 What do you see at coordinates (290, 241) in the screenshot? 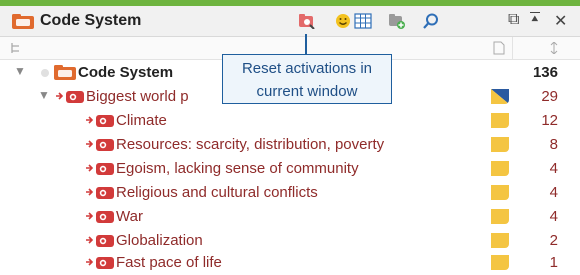
I see `tree-row-child: Globalization 2` at bounding box center [290, 241].